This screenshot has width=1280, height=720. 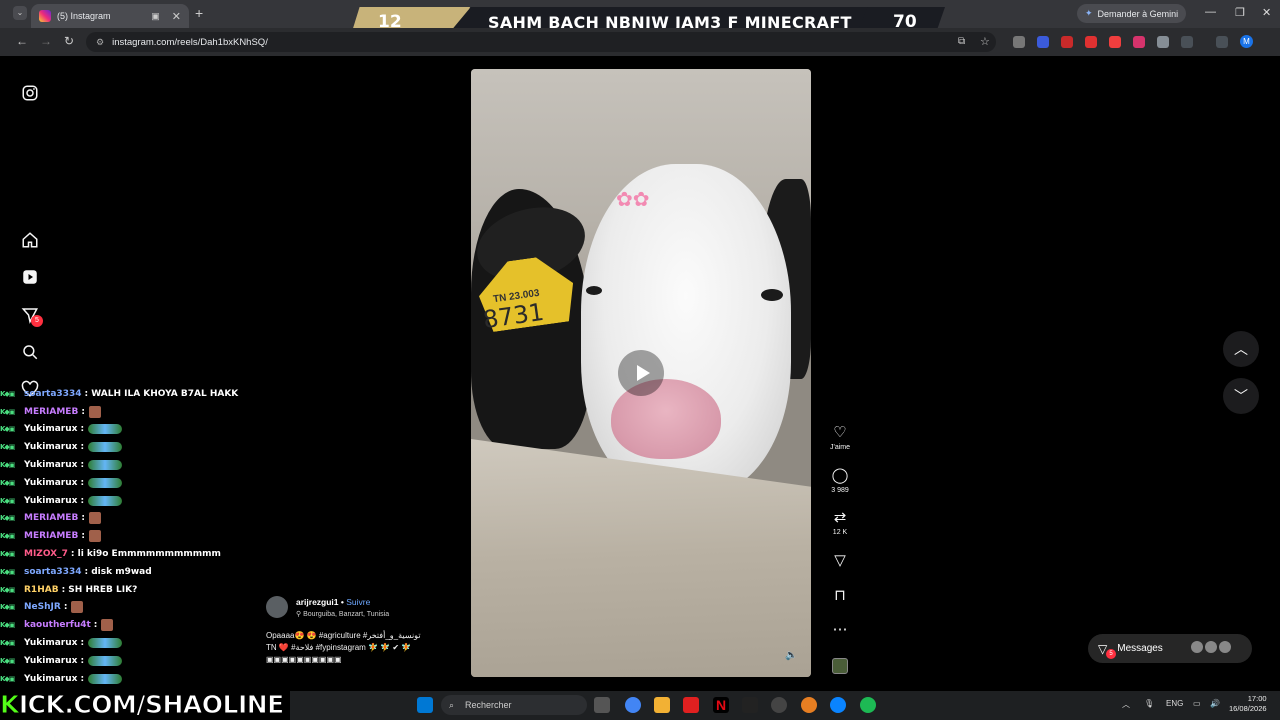 What do you see at coordinates (1140, 648) in the screenshot?
I see `messages-label: Messages` at bounding box center [1140, 648].